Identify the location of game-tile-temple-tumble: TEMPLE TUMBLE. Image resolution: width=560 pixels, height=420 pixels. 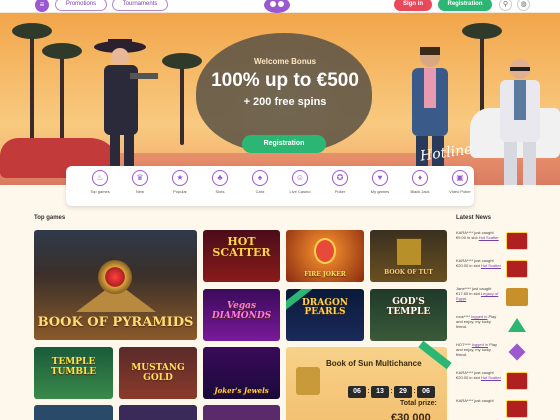
(73, 373).